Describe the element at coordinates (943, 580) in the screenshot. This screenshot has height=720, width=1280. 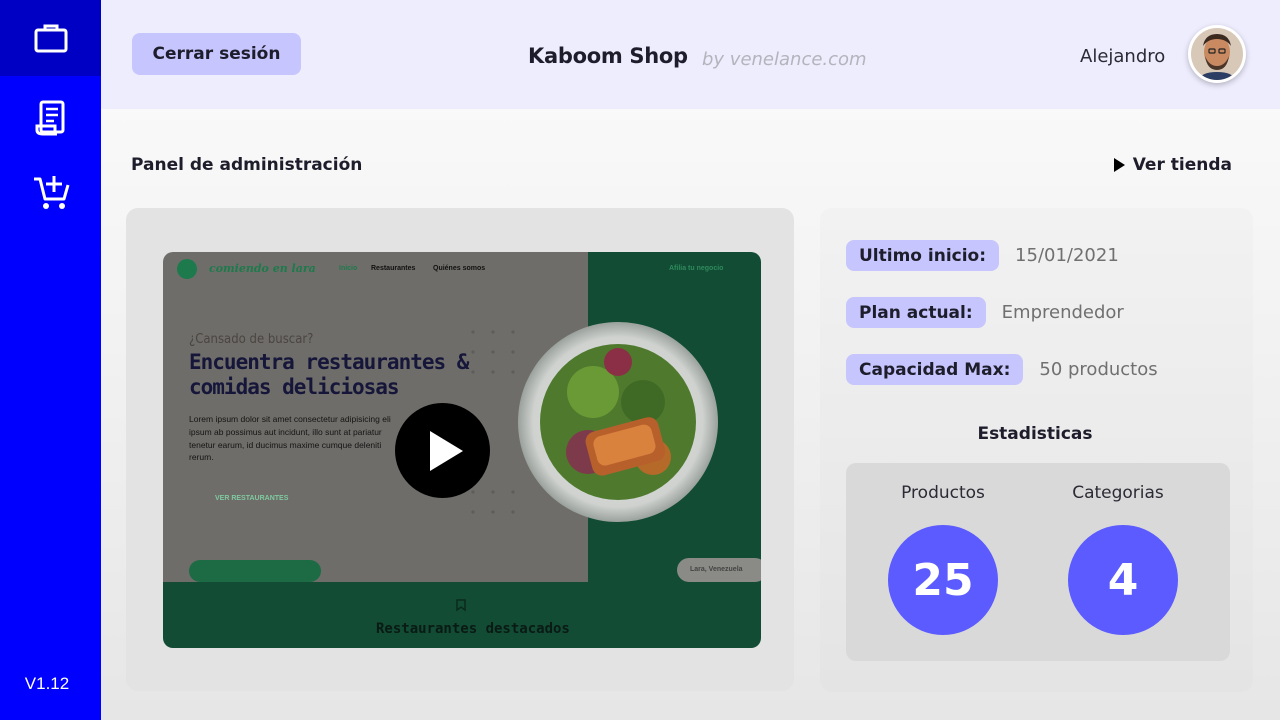
I see `stat-products-value: 25` at that location.